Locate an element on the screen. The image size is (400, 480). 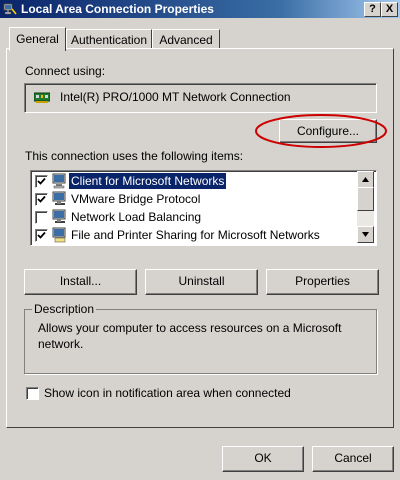
item-label: Network Load Balancing is located at coordinates (136, 217).